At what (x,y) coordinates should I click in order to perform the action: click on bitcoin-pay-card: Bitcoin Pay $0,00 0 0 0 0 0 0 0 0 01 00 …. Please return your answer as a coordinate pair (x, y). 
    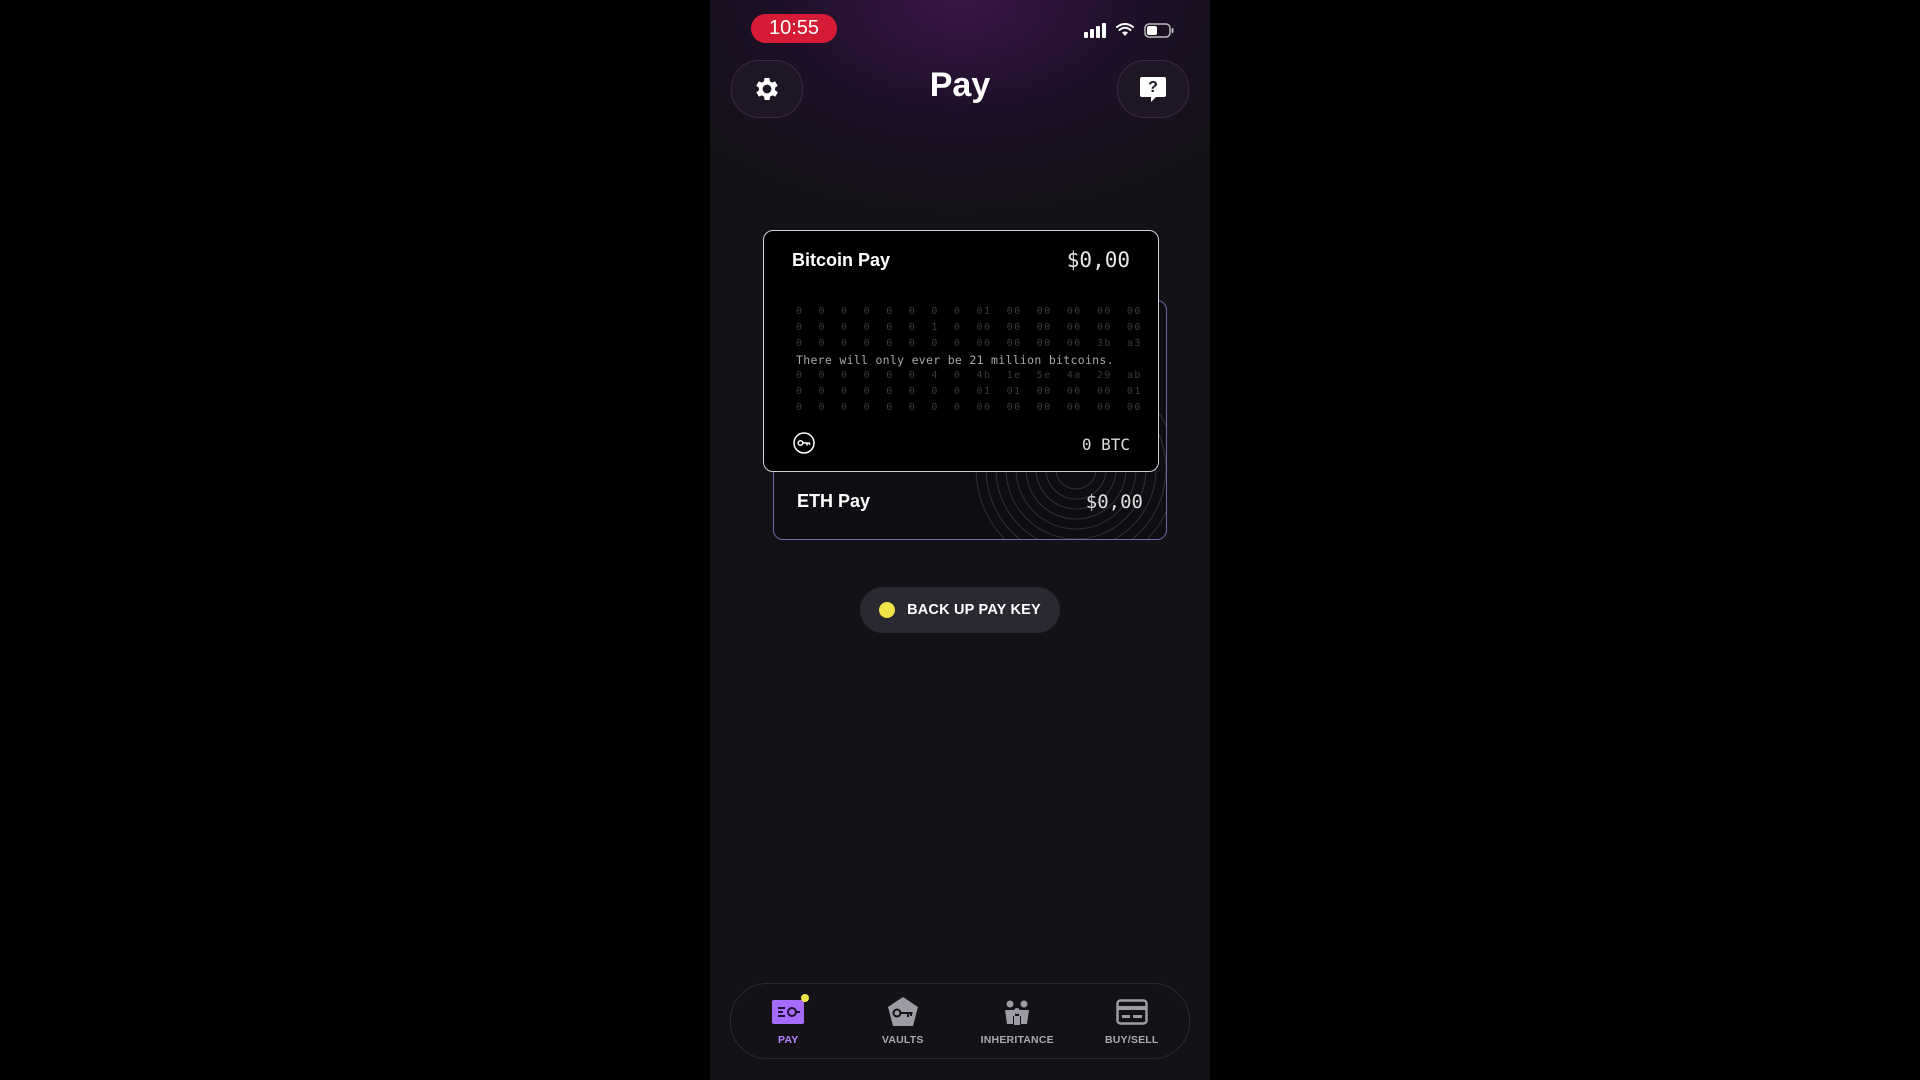
    Looking at the image, I should click on (961, 351).